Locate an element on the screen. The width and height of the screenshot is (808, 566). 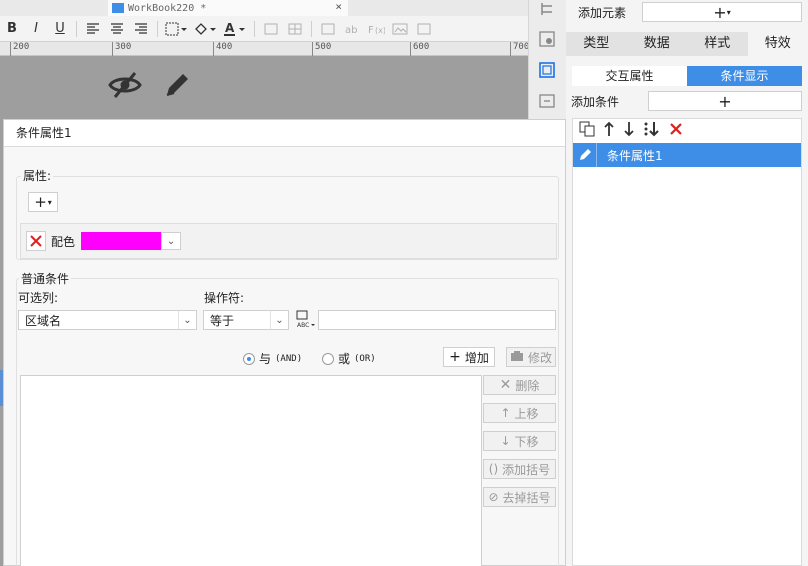
svg-text: ABC is located at coordinates (303, 325).